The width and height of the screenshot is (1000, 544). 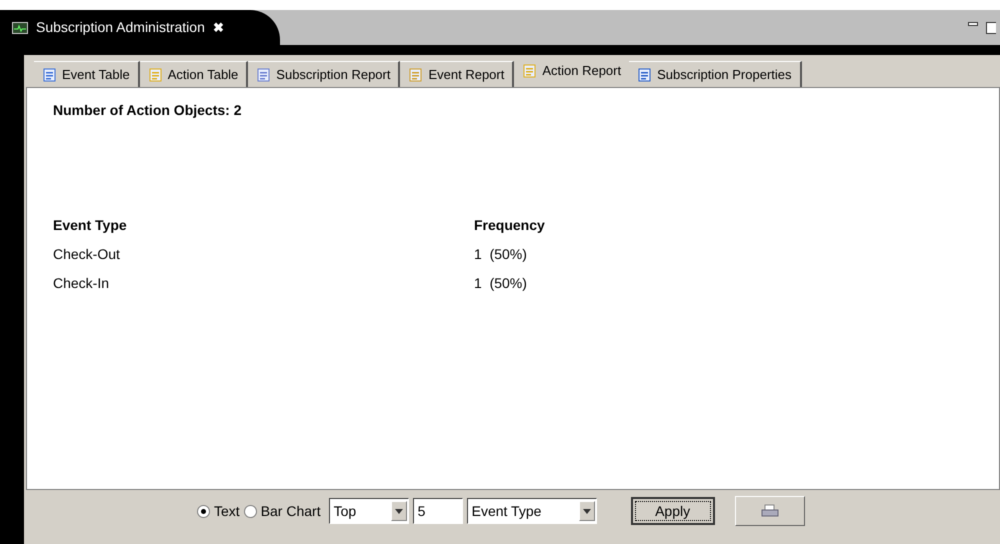 I want to click on tab: Subscription Properties, so click(x=715, y=74).